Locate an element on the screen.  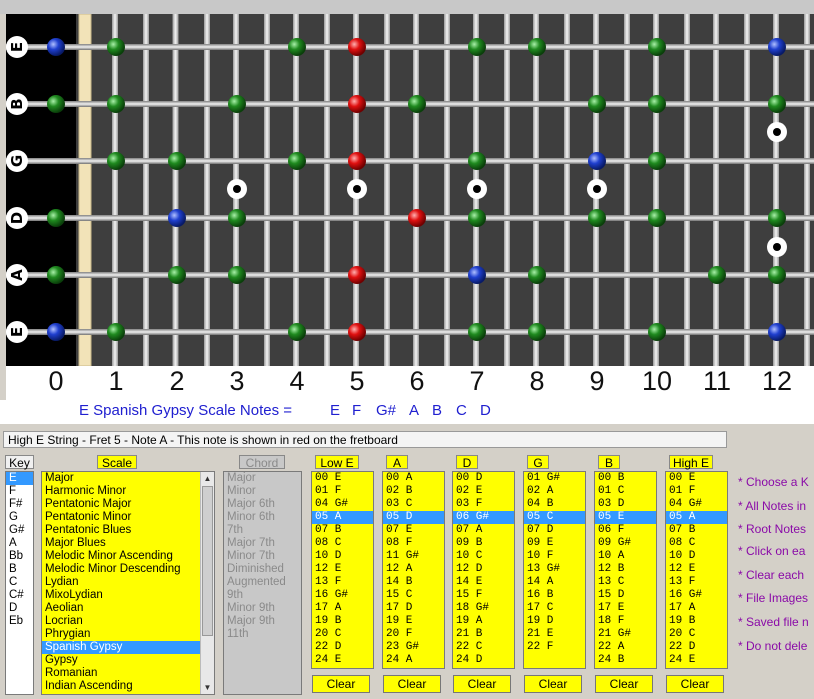
scale-list-item: MixoLydian is located at coordinates (128, 595).